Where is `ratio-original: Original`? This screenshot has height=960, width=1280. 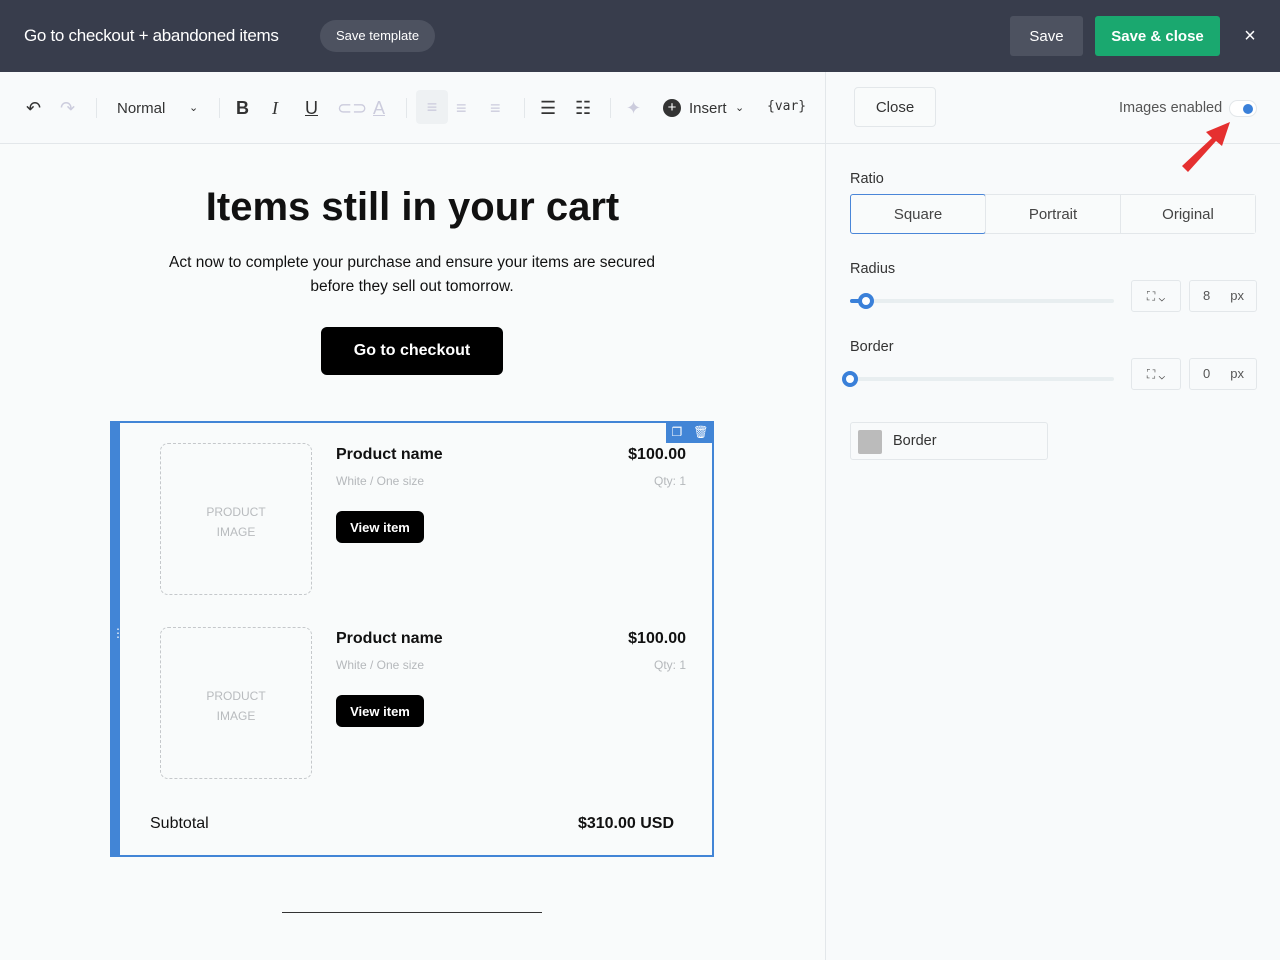 ratio-original: Original is located at coordinates (1187, 214).